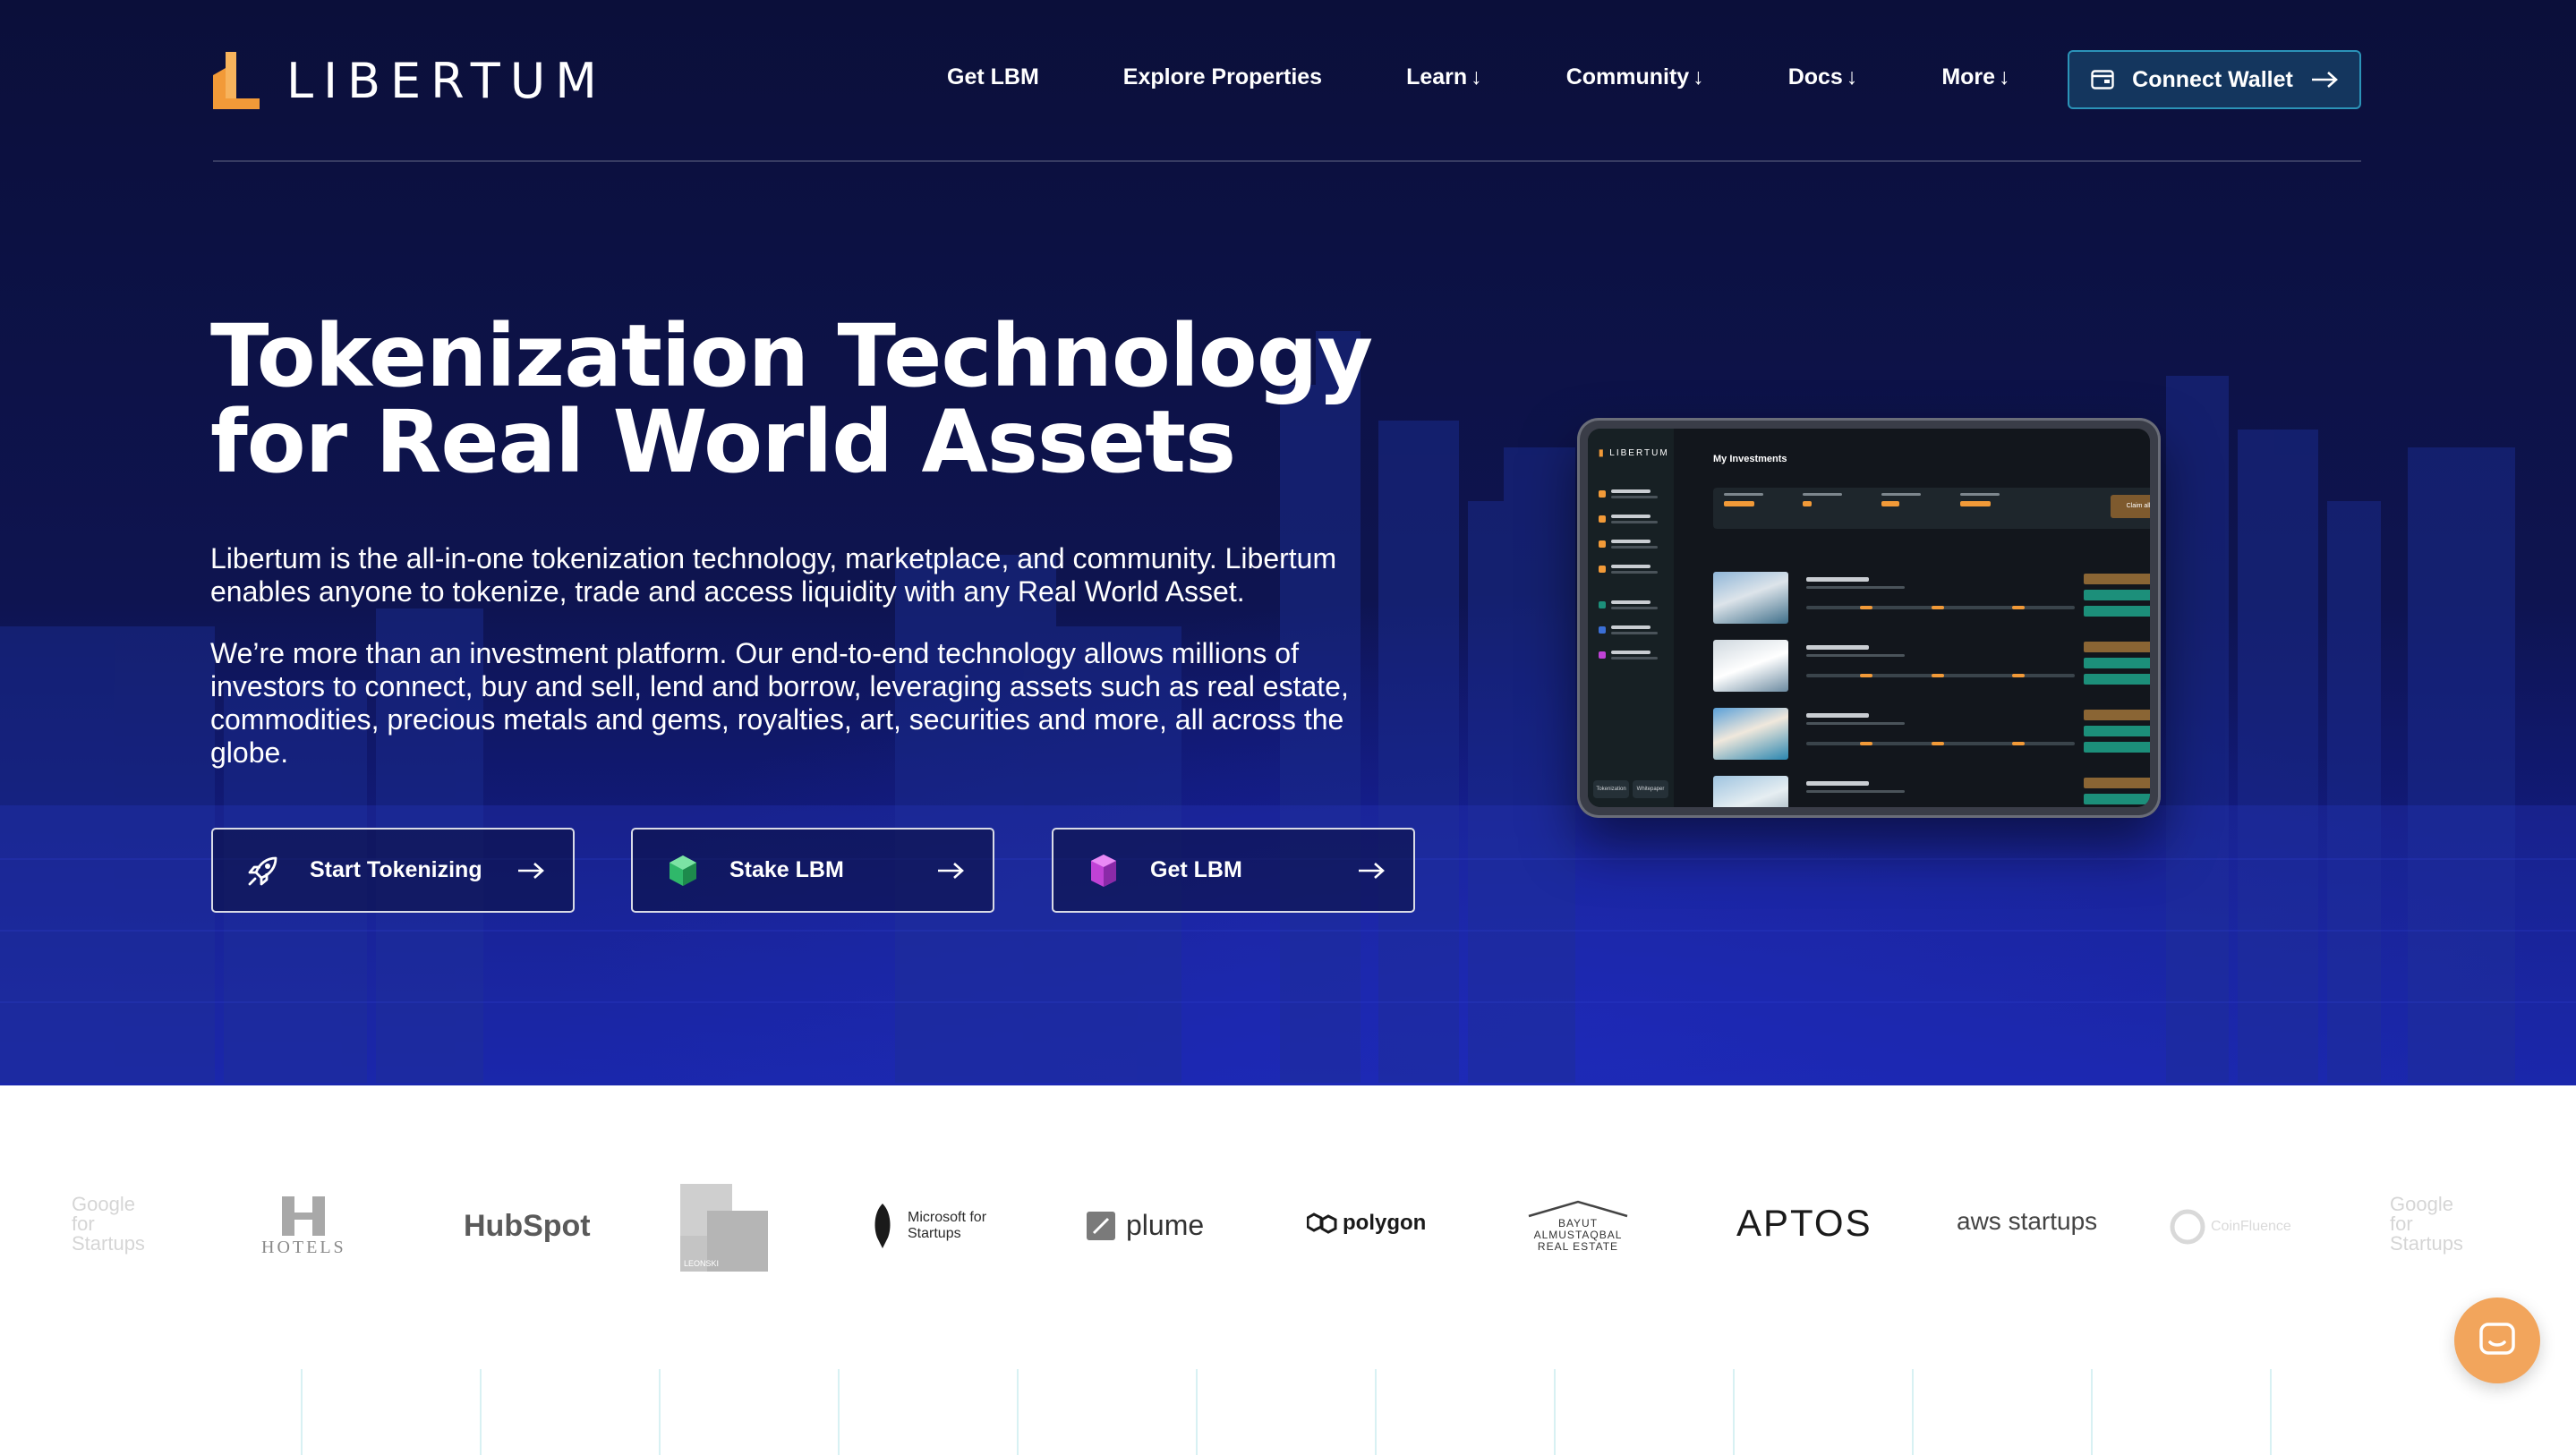 The width and height of the screenshot is (2576, 1455). I want to click on partner-name: HubSpot, so click(527, 1226).